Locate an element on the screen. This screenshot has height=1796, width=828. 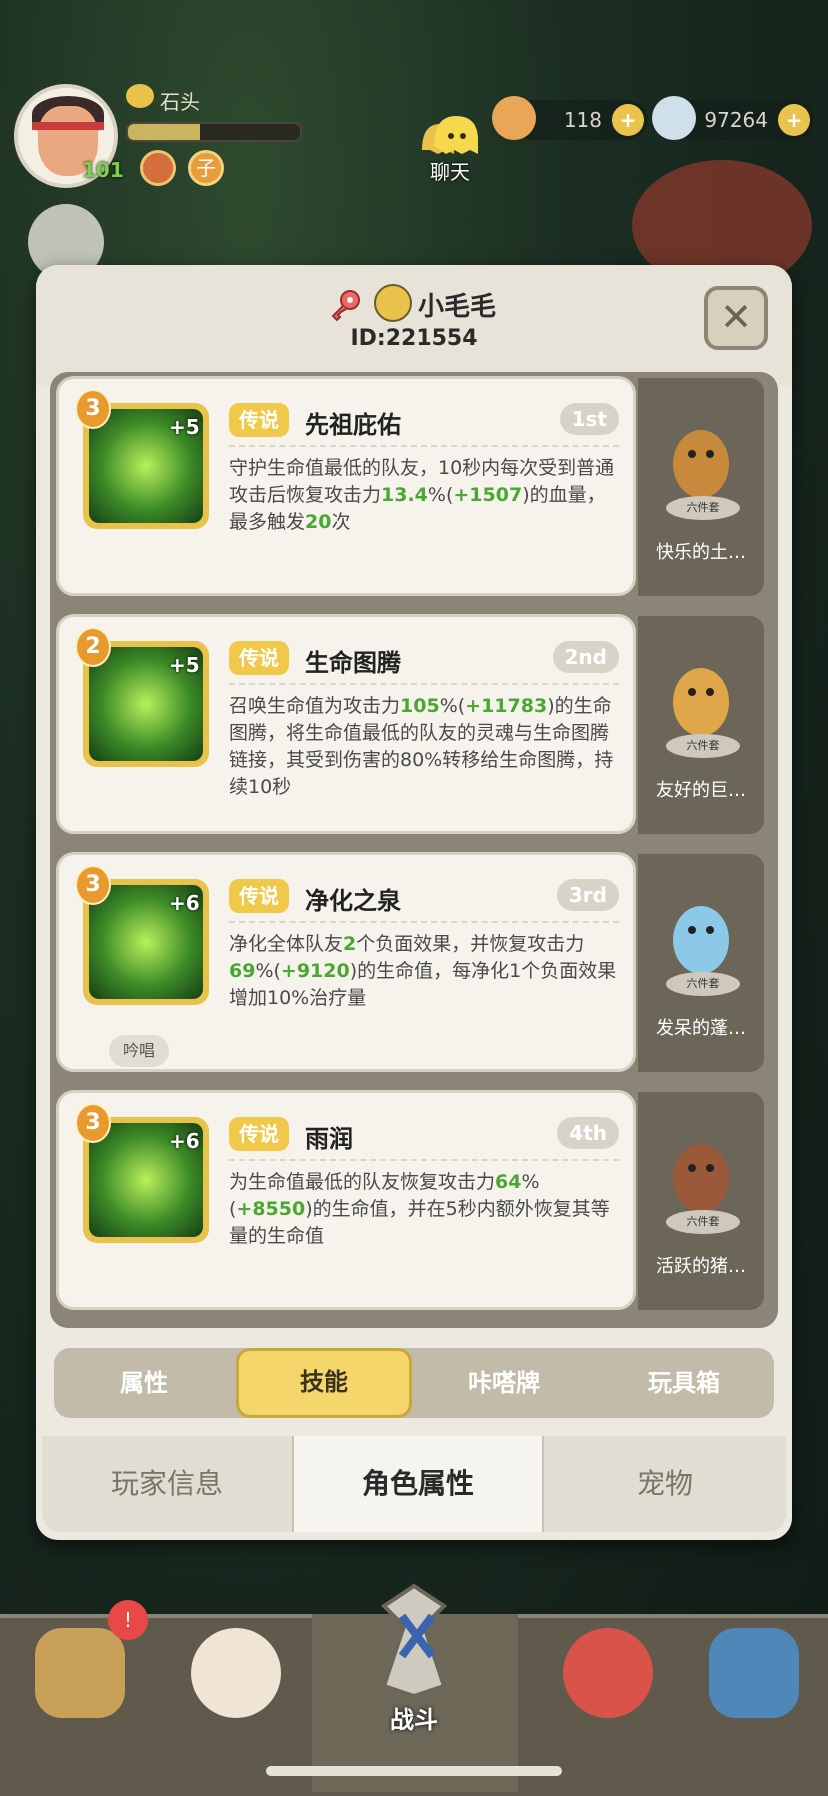
resource-value: 118 is located at coordinates (582, 120).